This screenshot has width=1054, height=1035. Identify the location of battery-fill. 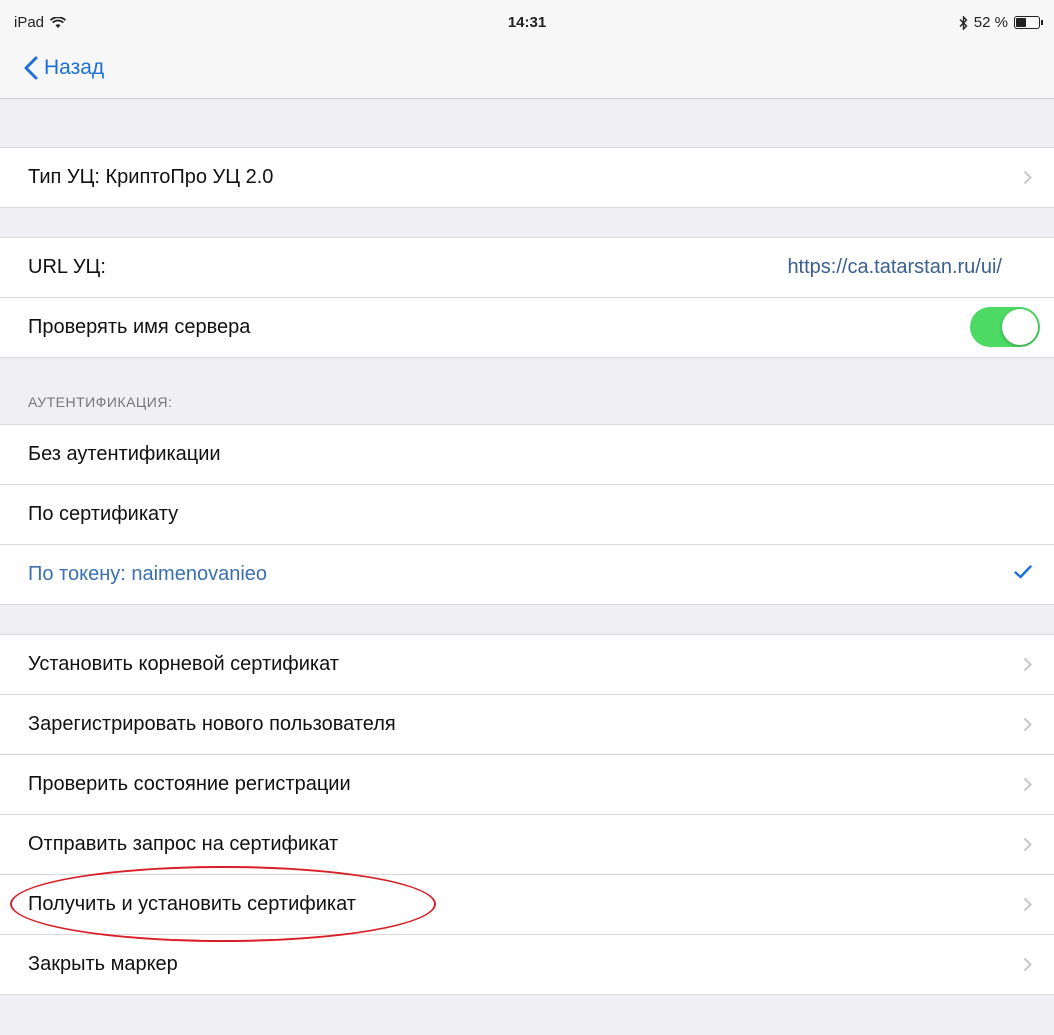
(1021, 22).